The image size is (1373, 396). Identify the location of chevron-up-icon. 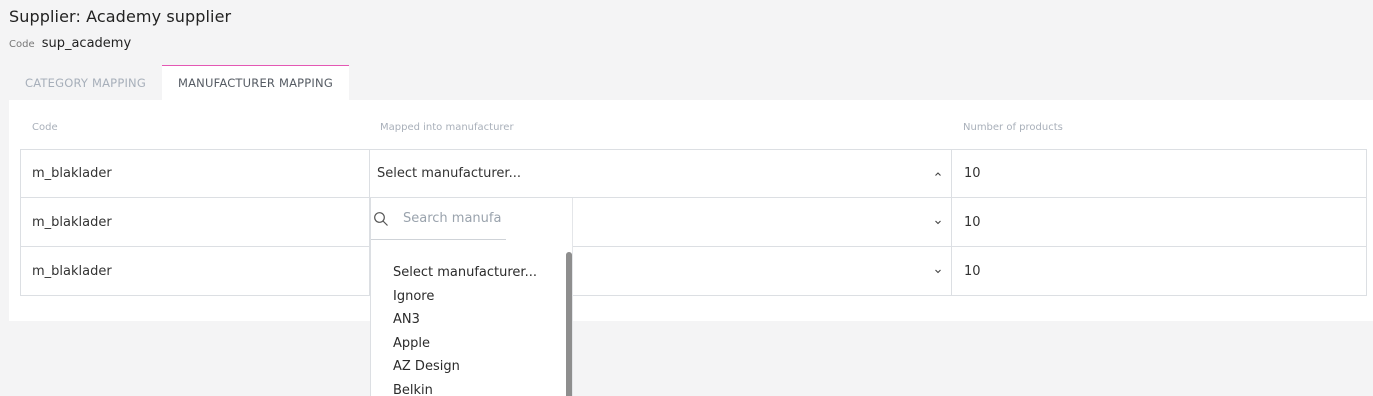
(938, 173).